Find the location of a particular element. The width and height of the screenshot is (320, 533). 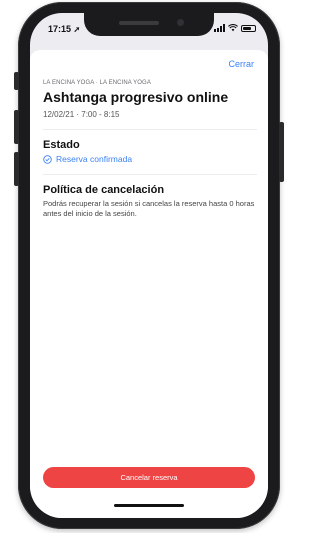

estado-heading: Estado is located at coordinates (61, 145).